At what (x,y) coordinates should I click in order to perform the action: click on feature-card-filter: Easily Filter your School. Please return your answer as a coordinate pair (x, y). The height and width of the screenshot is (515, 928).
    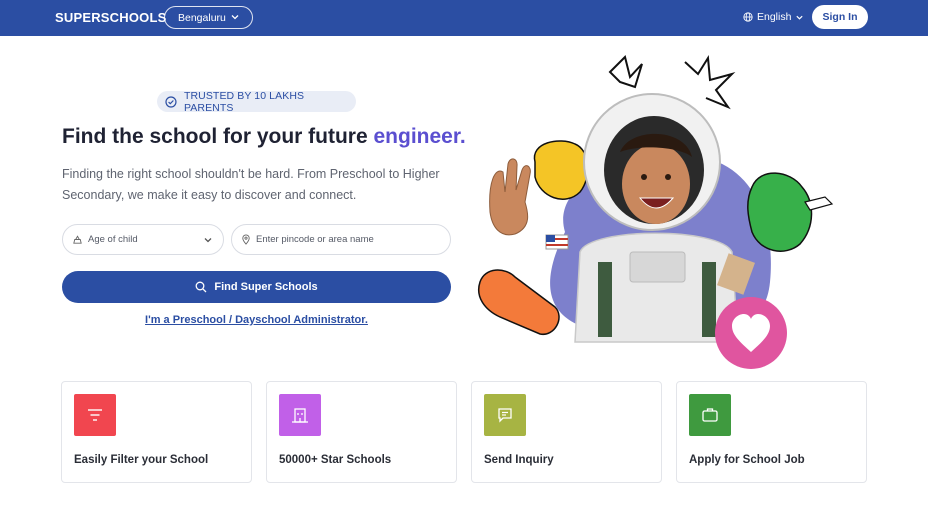
    Looking at the image, I should click on (156, 432).